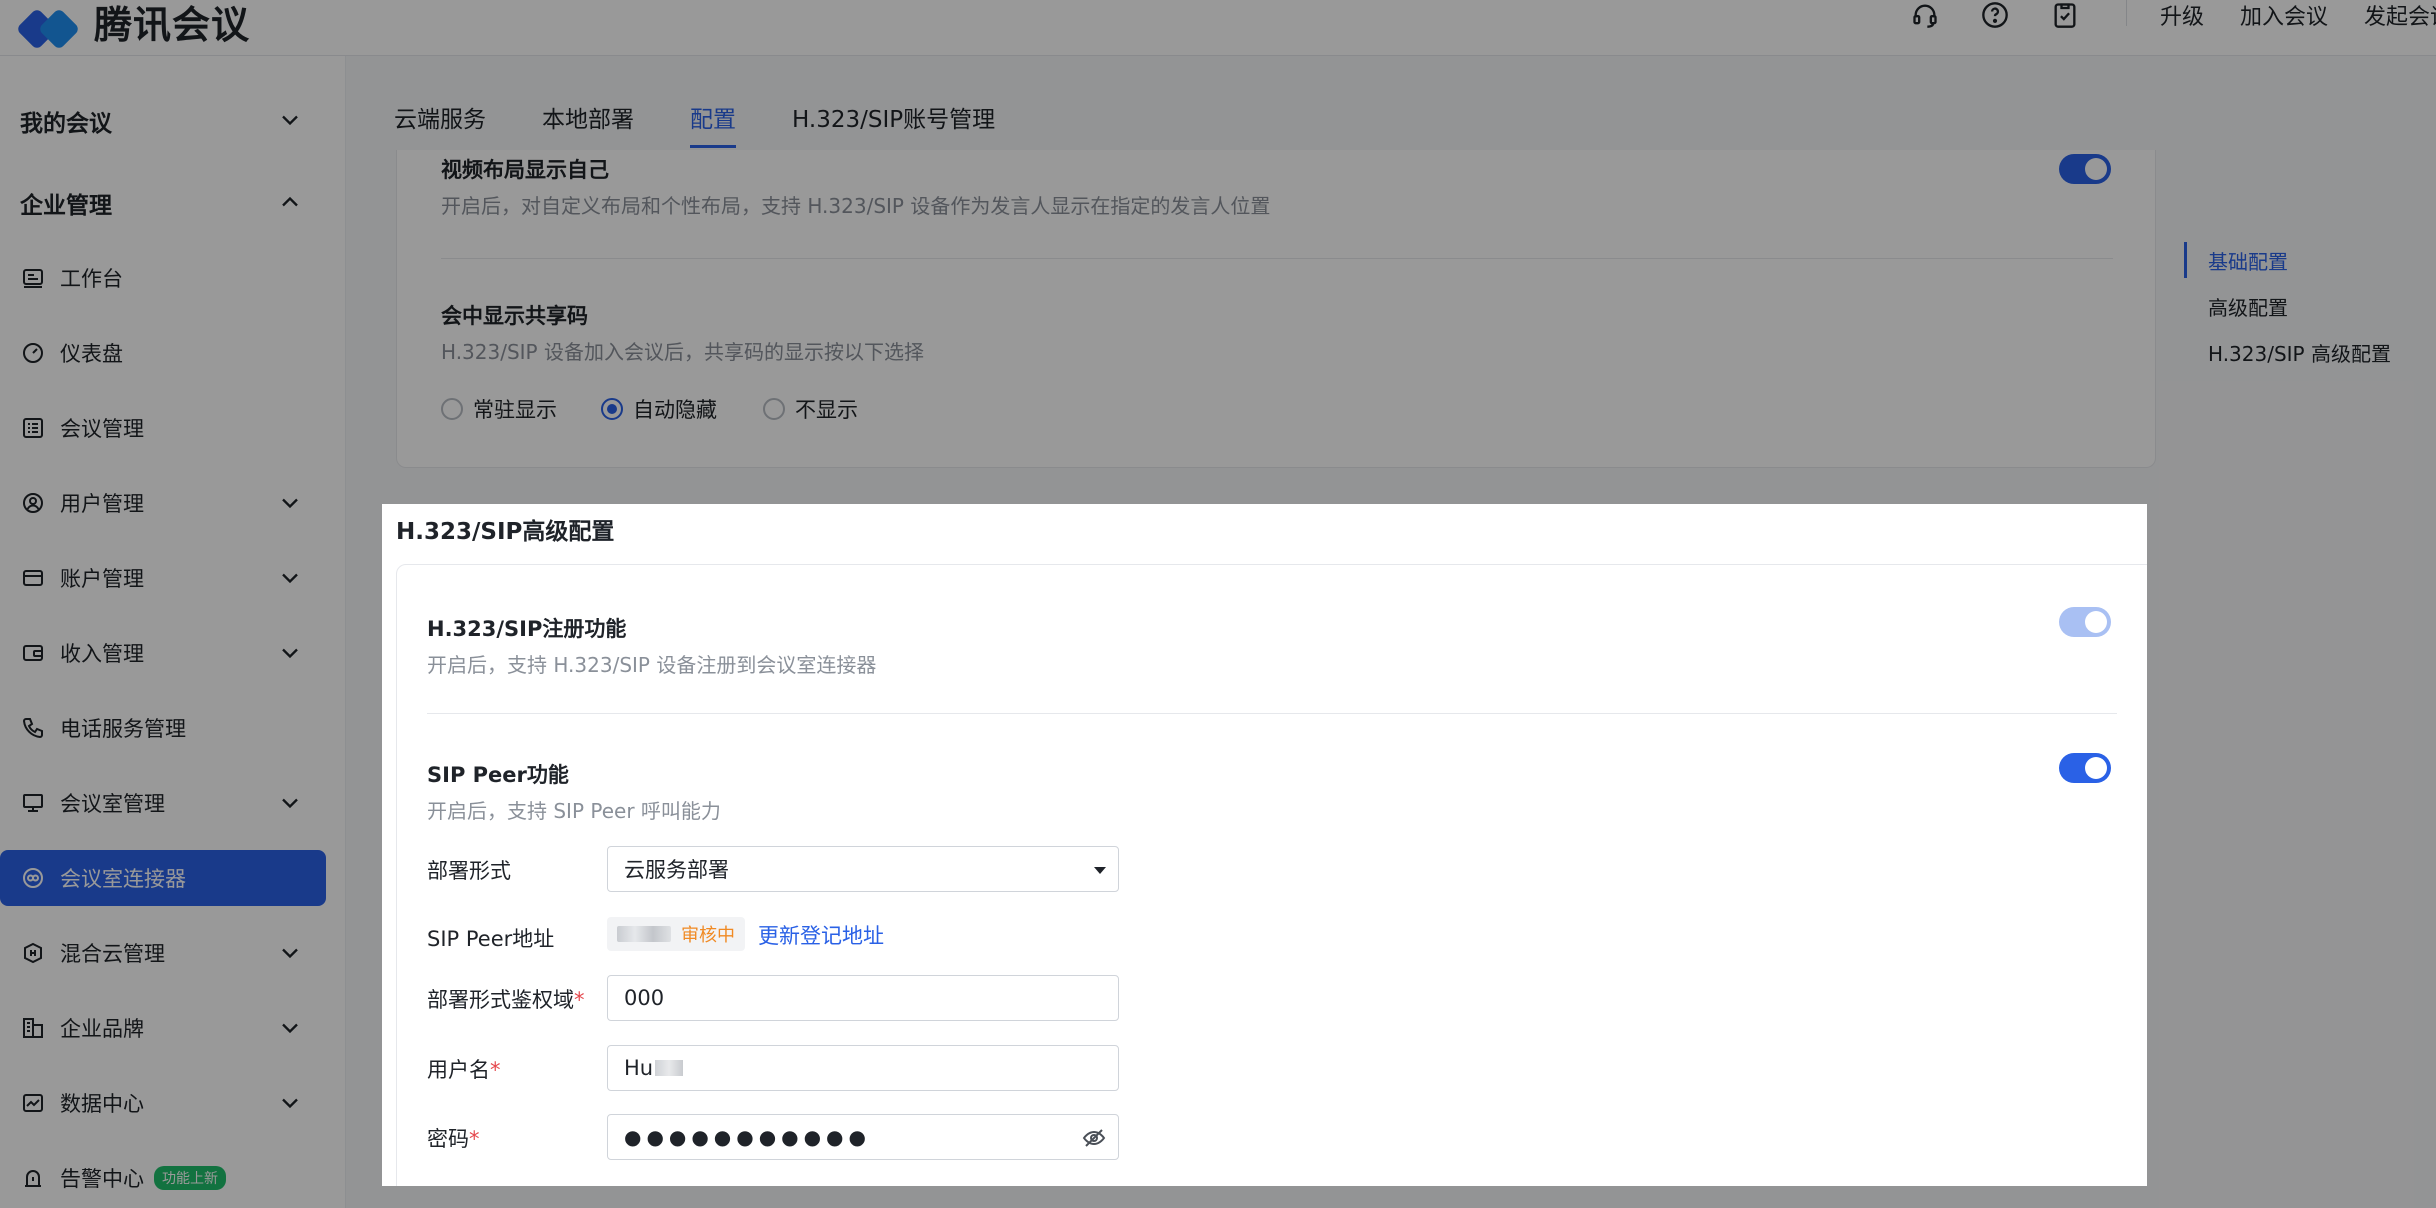 The width and height of the screenshot is (2436, 1208). What do you see at coordinates (644, 998) in the screenshot?
I see `auth-domain-value: 000` at bounding box center [644, 998].